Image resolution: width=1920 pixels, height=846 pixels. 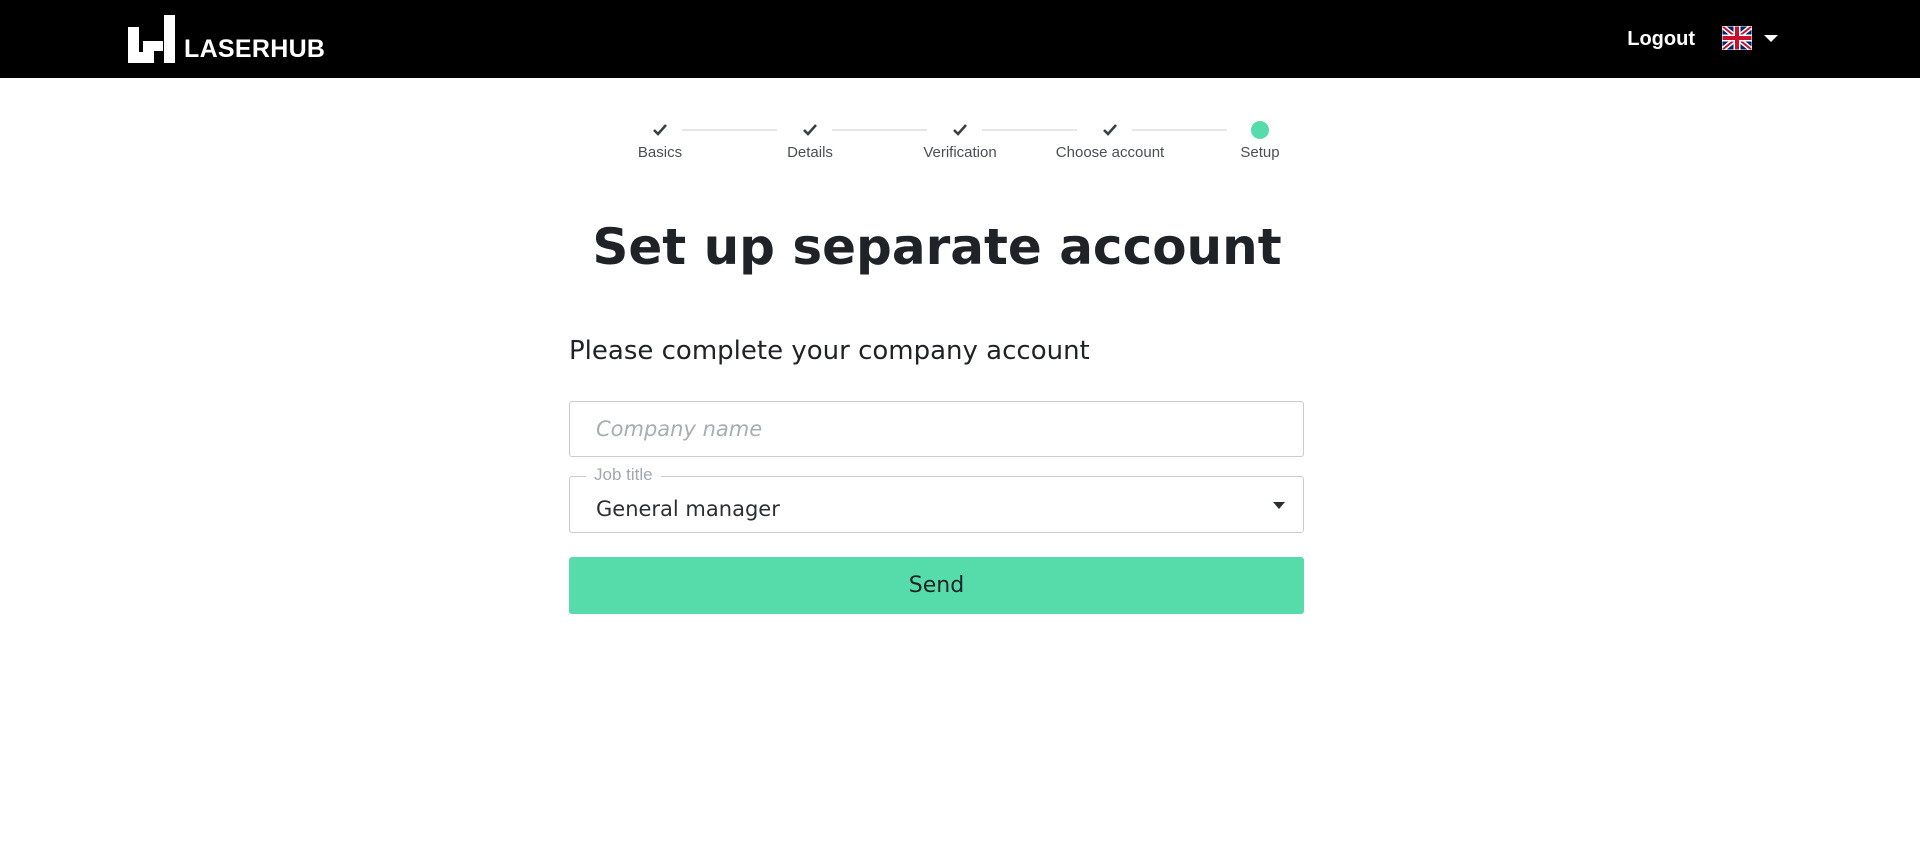 I want to click on logo-mark-icon, so click(x=151, y=39).